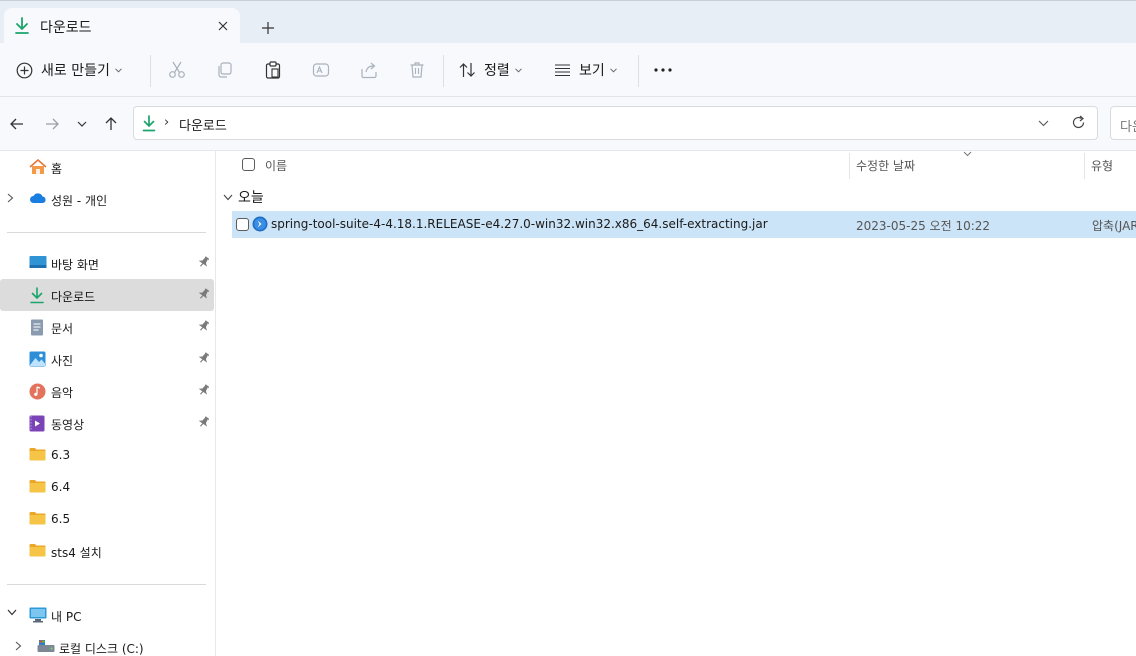 This screenshot has height=656, width=1136. Describe the element at coordinates (75, 71) in the screenshot. I see `new-button-label: 새로 만들기` at that location.